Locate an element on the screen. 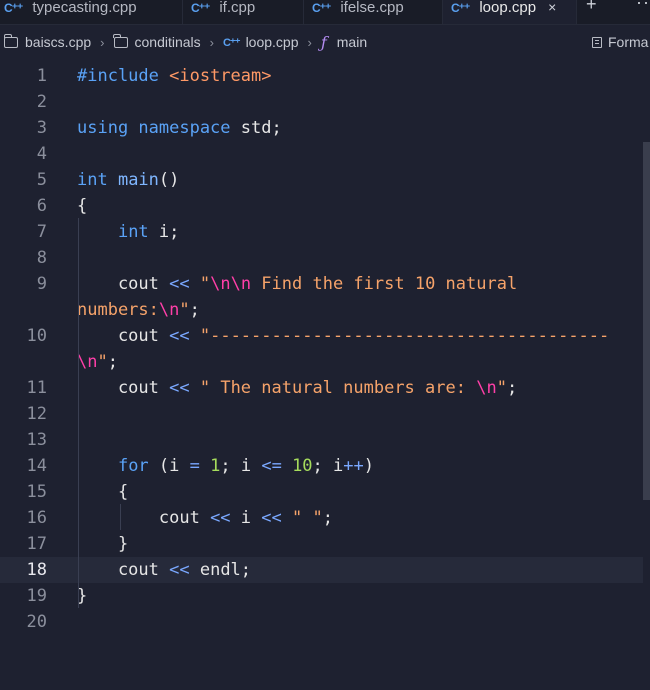 This screenshot has height=690, width=650. line-number: 14 is located at coordinates (36, 466).